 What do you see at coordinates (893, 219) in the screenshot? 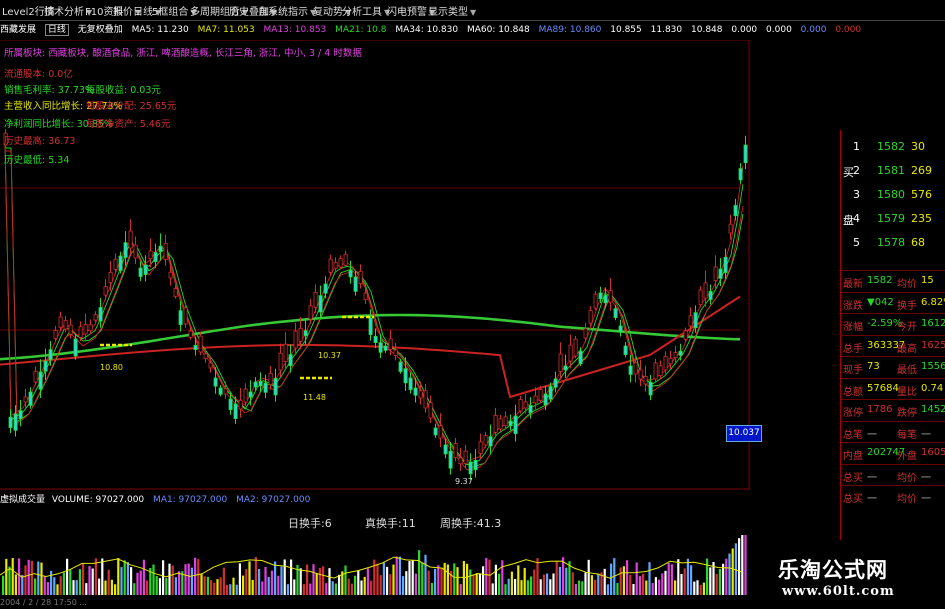
I see `order-book-row: 盘 4 1579 235` at bounding box center [893, 219].